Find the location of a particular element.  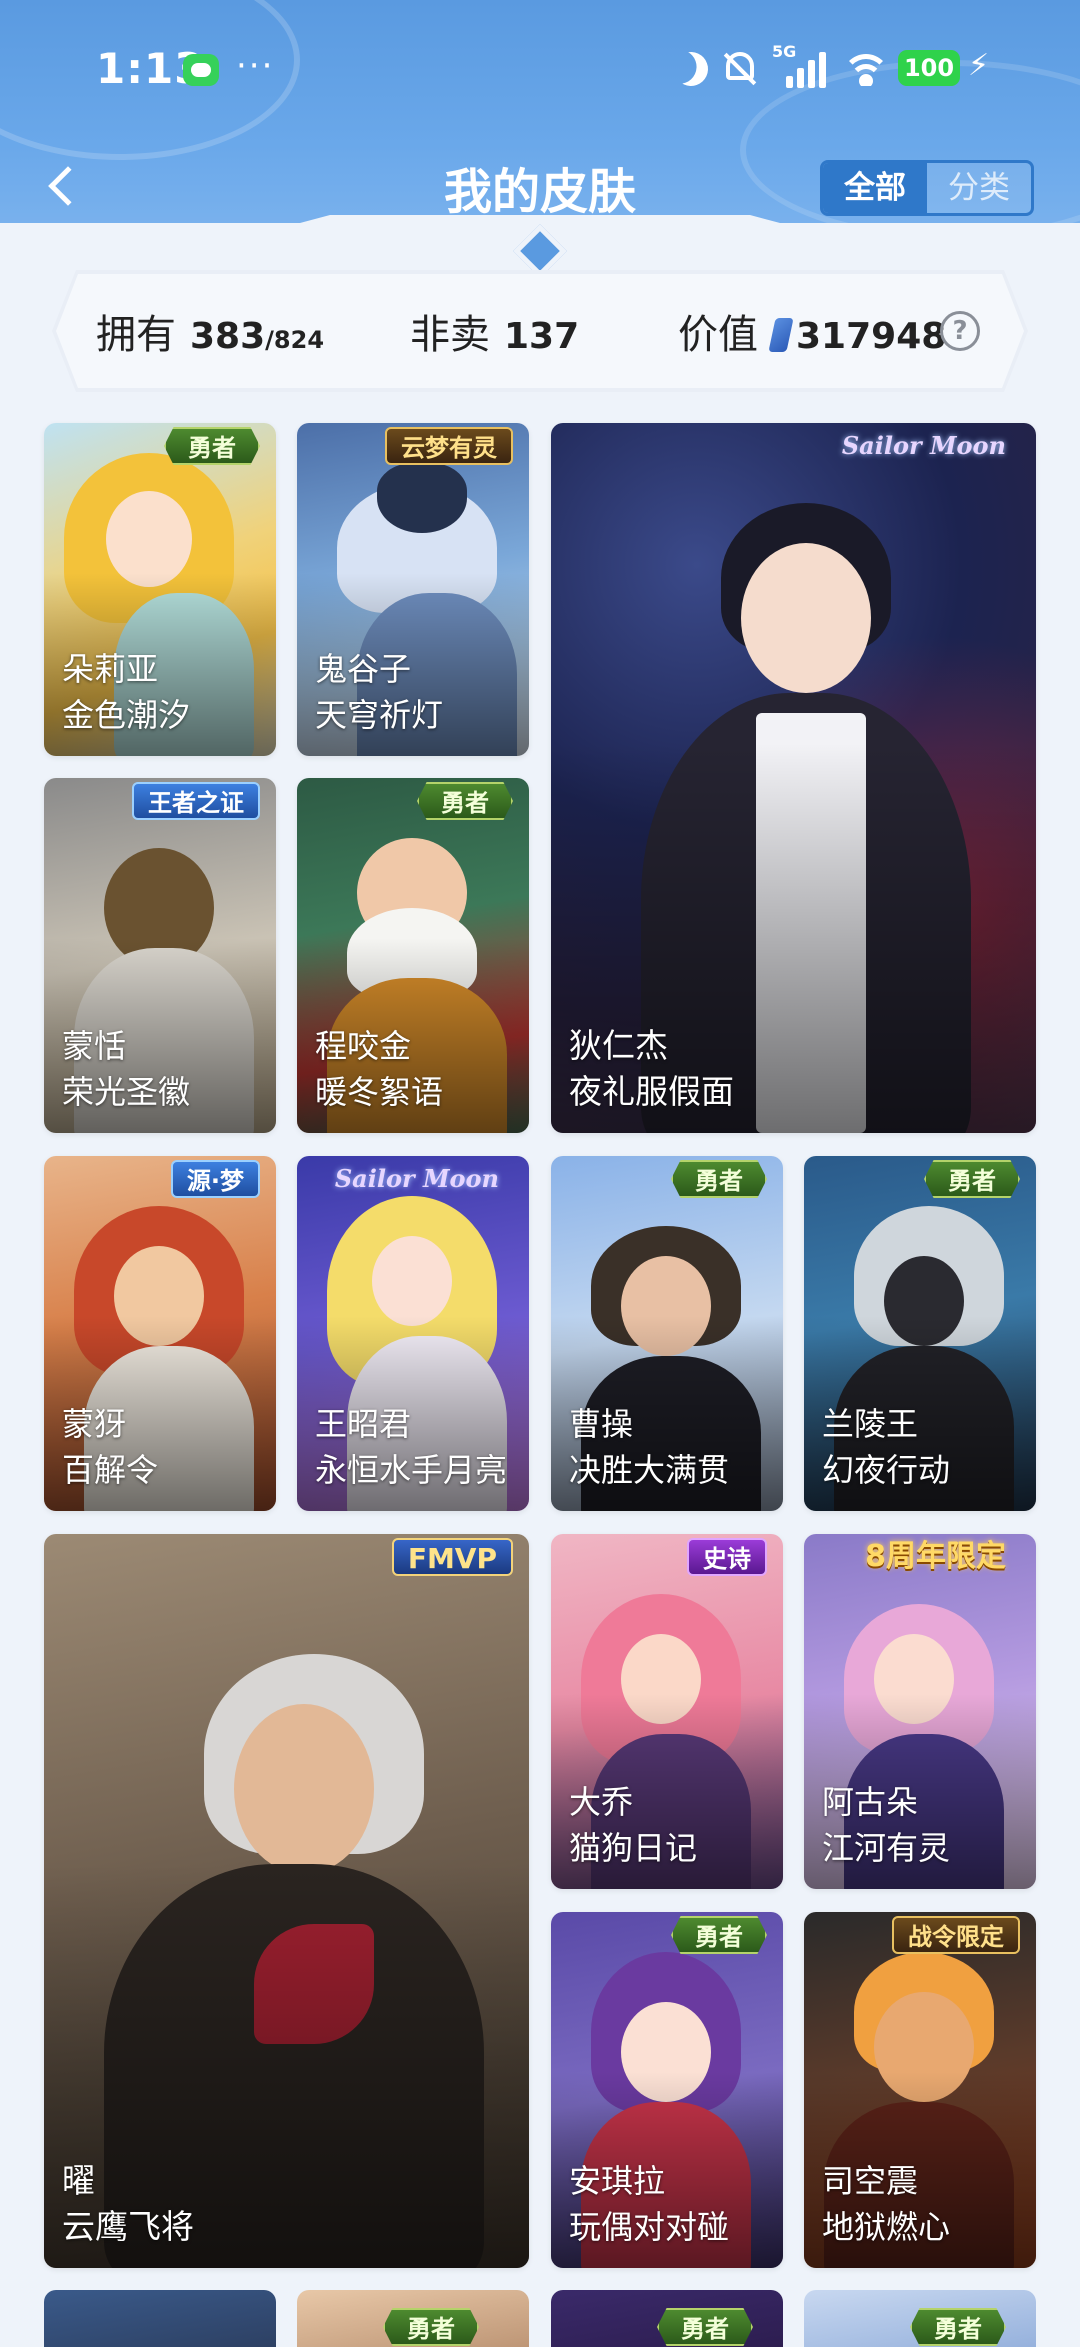

hero-name: 蒙犽 is located at coordinates (94, 1424).